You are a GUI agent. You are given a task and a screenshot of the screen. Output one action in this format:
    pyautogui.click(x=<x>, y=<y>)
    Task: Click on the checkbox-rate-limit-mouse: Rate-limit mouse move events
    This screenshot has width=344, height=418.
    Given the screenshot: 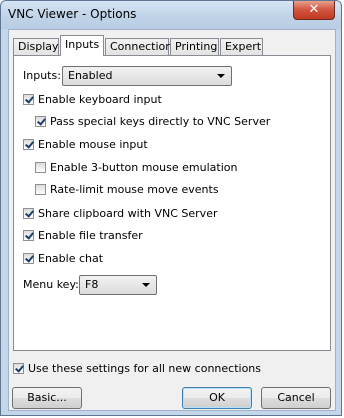 What is the action you would take?
    pyautogui.click(x=127, y=190)
    